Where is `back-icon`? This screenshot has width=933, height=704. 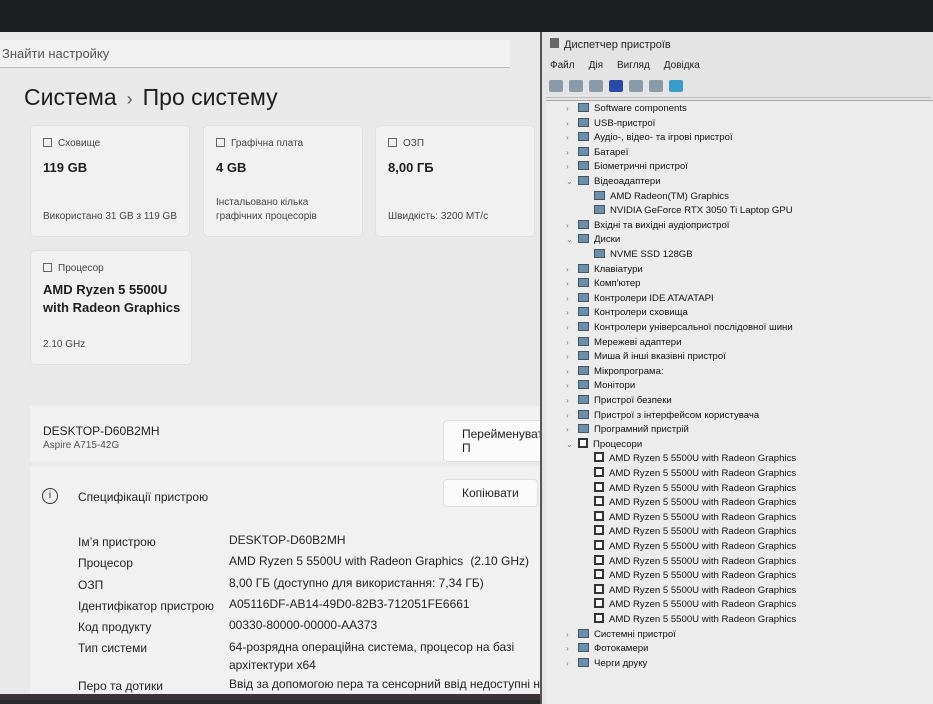
back-icon is located at coordinates (556, 86).